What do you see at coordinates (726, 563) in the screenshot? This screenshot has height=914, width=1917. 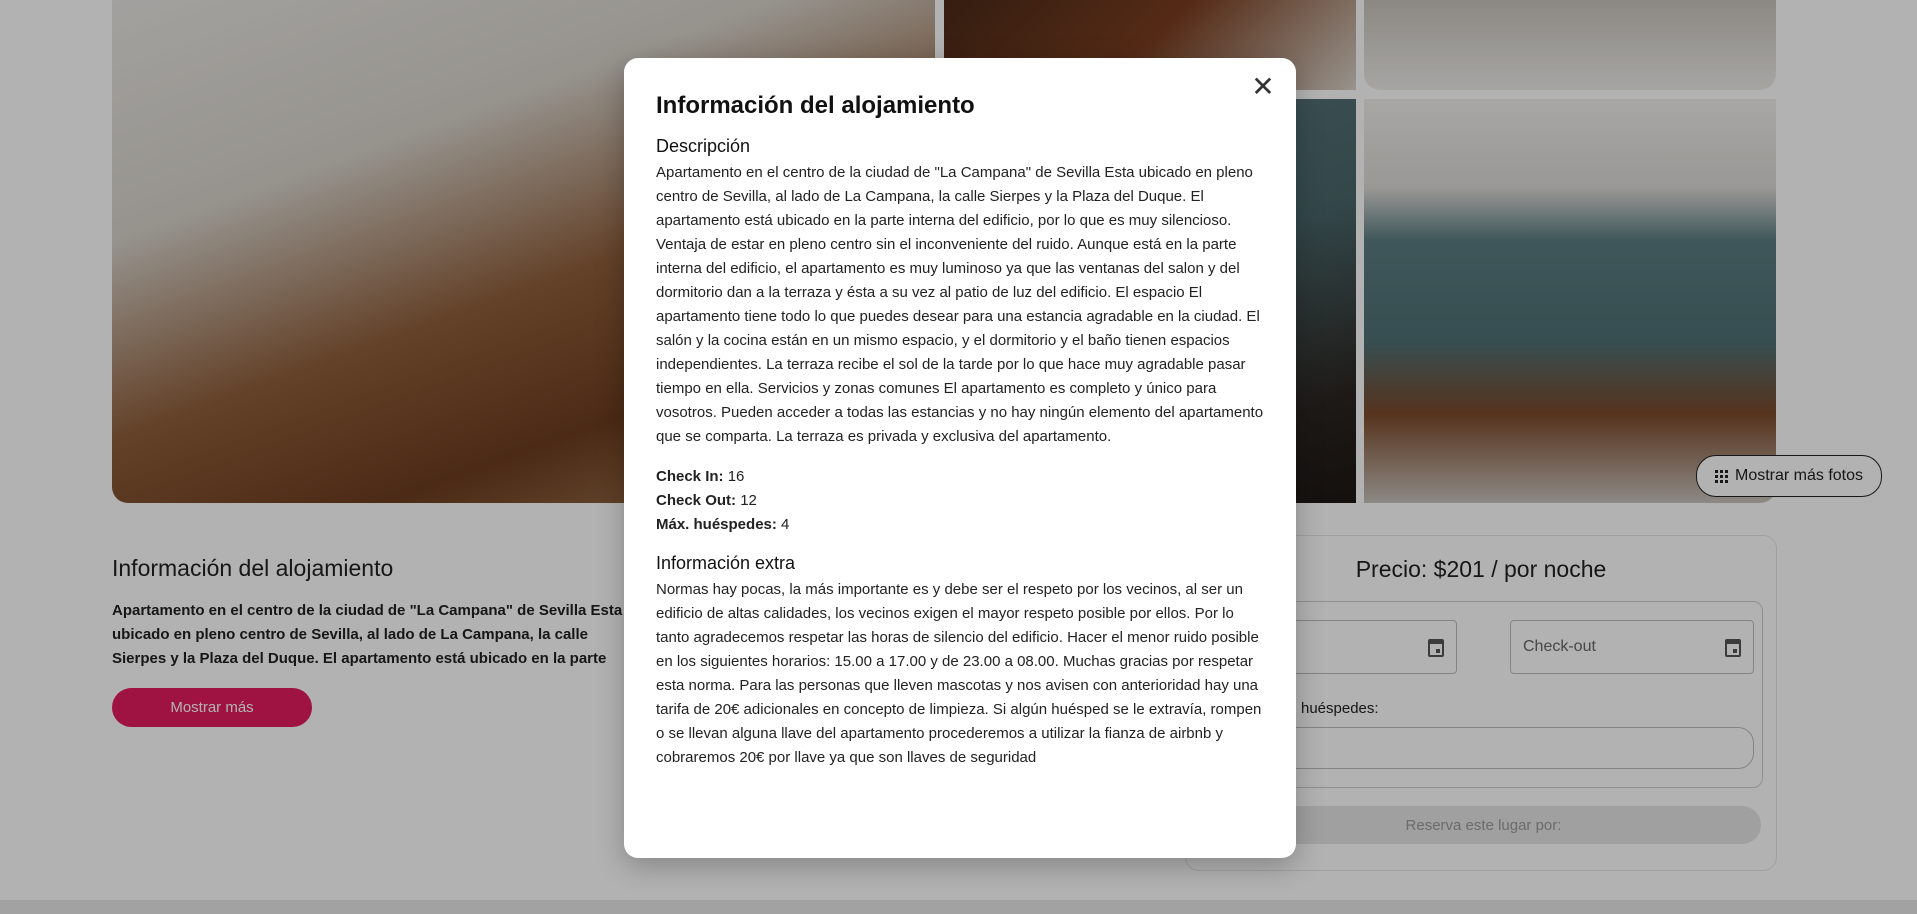 I see `extra-info-heading: Información extra` at bounding box center [726, 563].